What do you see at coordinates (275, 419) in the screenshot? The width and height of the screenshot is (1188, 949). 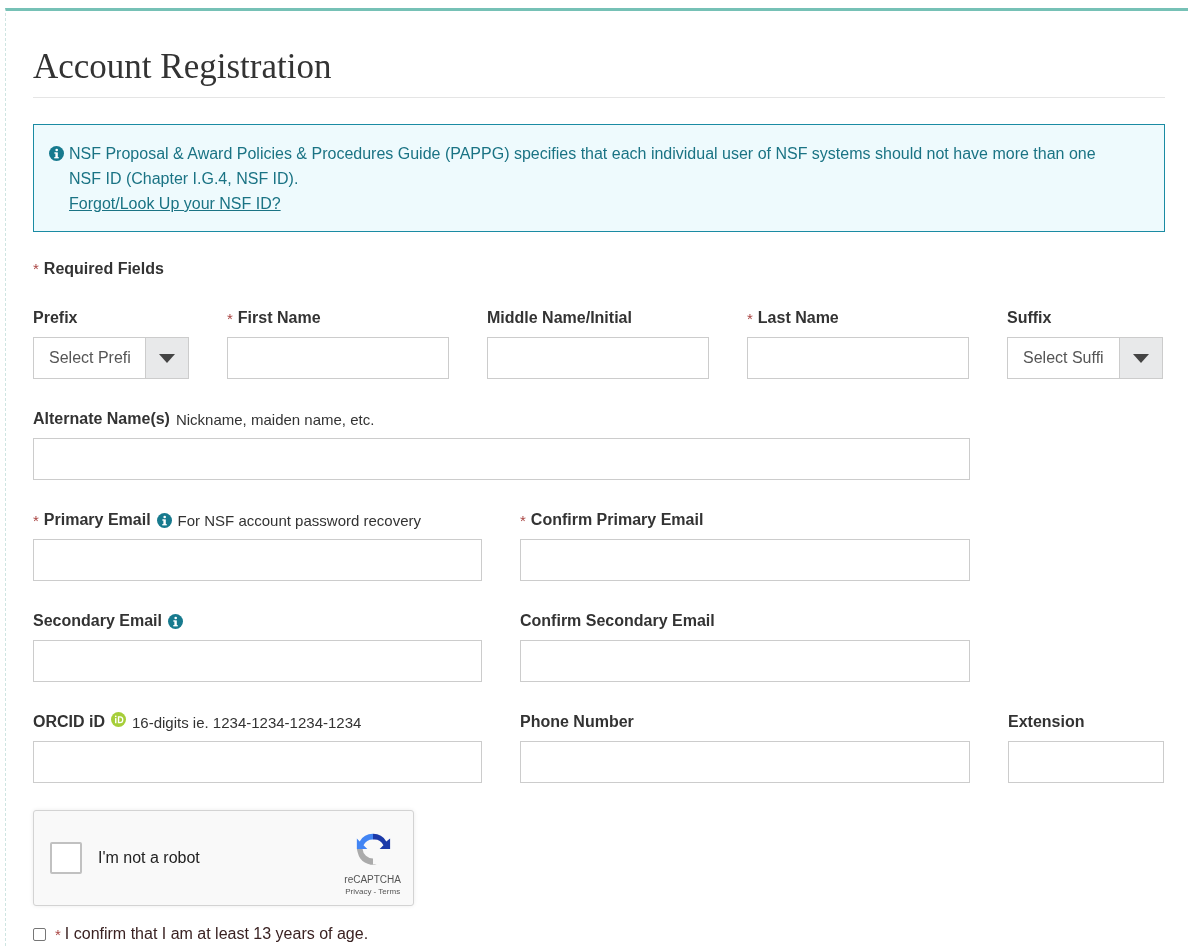 I see `field-hint: Nickname, maiden name, etc.` at bounding box center [275, 419].